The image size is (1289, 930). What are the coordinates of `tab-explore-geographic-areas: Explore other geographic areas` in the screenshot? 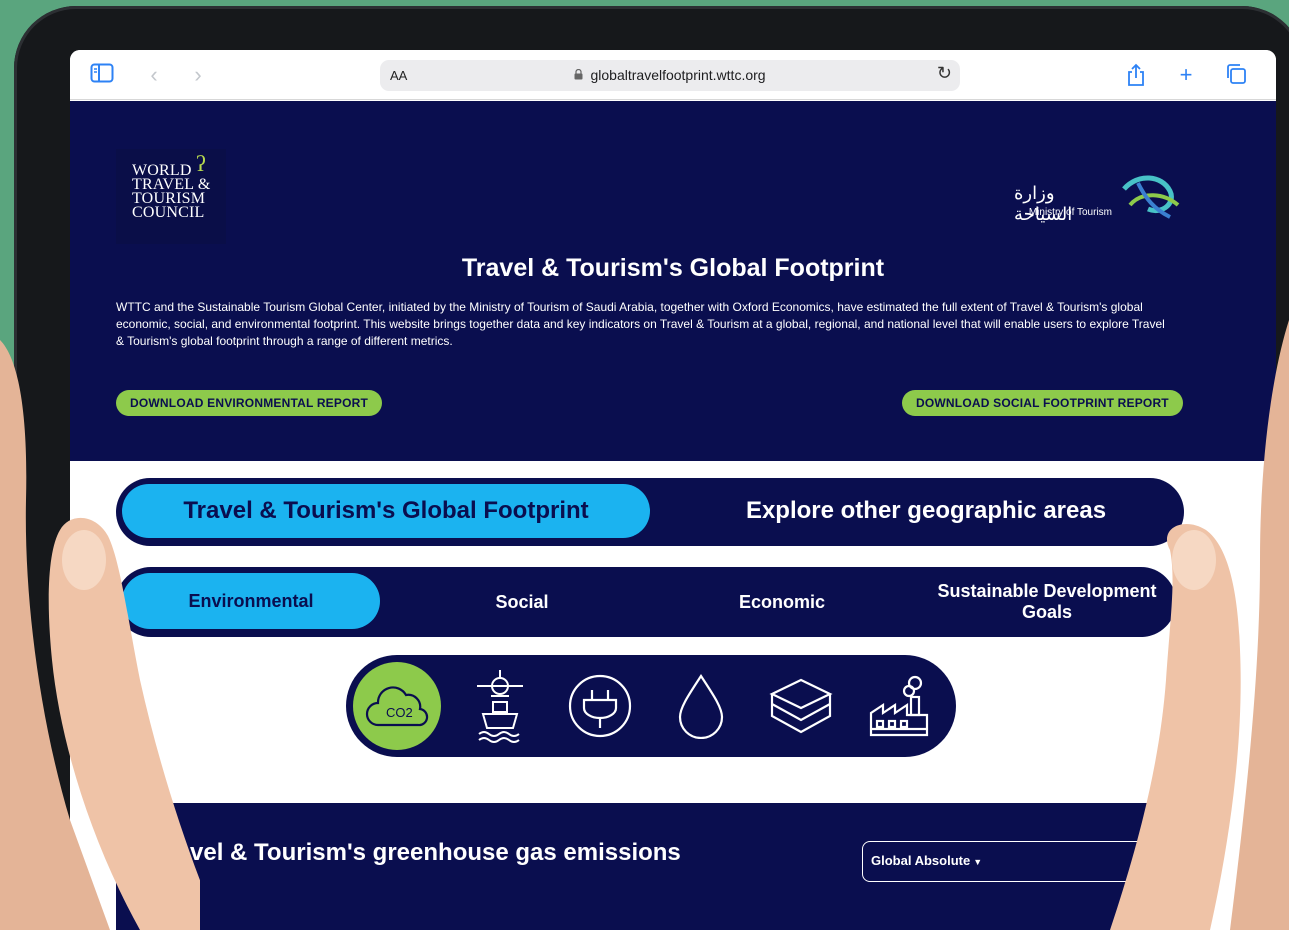 It's located at (926, 511).